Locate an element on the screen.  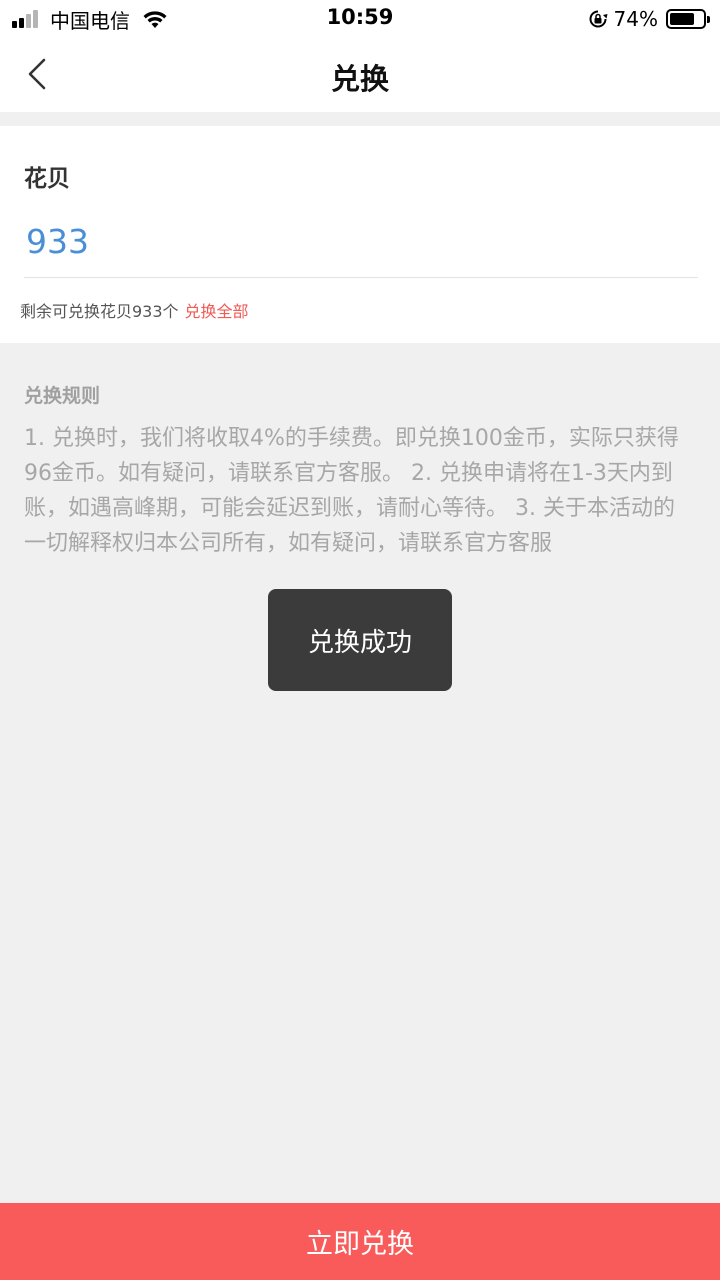
success-toast: 兑换成功 is located at coordinates (360, 640).